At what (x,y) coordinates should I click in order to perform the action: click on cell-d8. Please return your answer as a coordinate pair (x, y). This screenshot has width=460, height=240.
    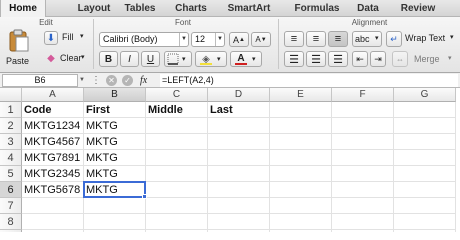
    Looking at the image, I should click on (239, 222).